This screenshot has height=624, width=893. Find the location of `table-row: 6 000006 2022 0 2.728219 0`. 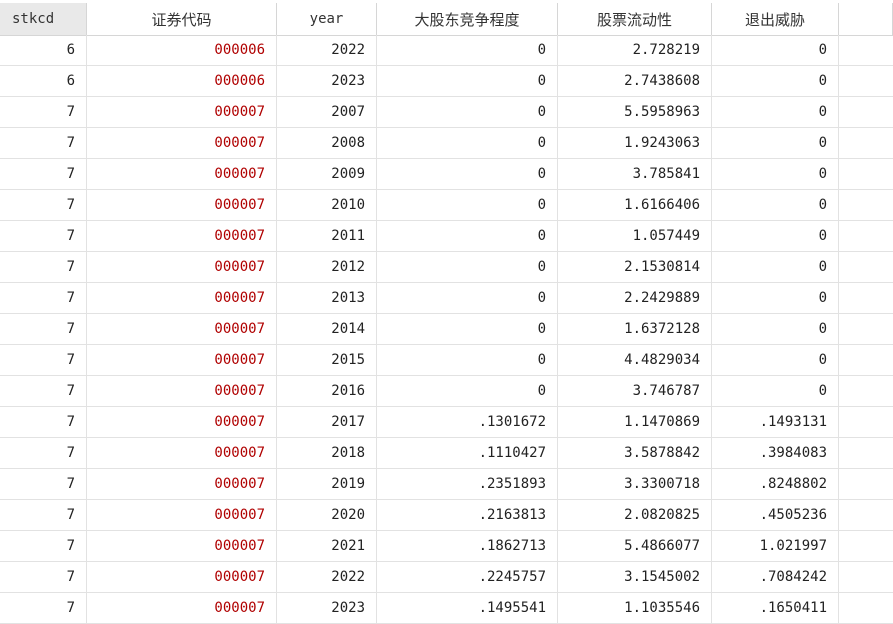

table-row: 6 000006 2022 0 2.728219 0 is located at coordinates (446, 50).